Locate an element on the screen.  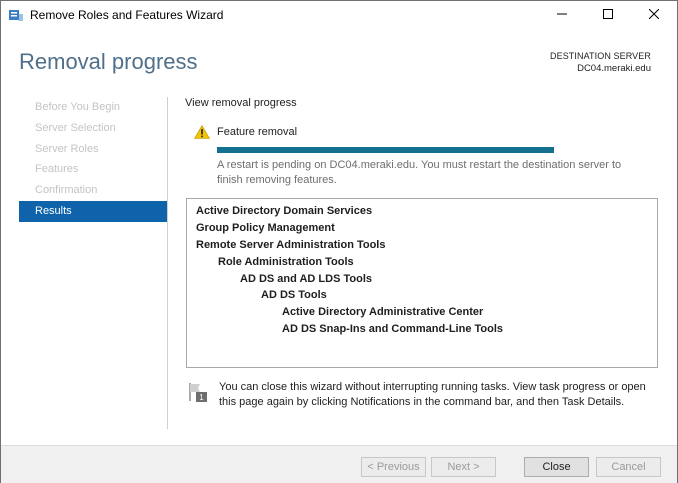
wizard-footer: < Previous Next > Close Cancel is located at coordinates (339, 464).